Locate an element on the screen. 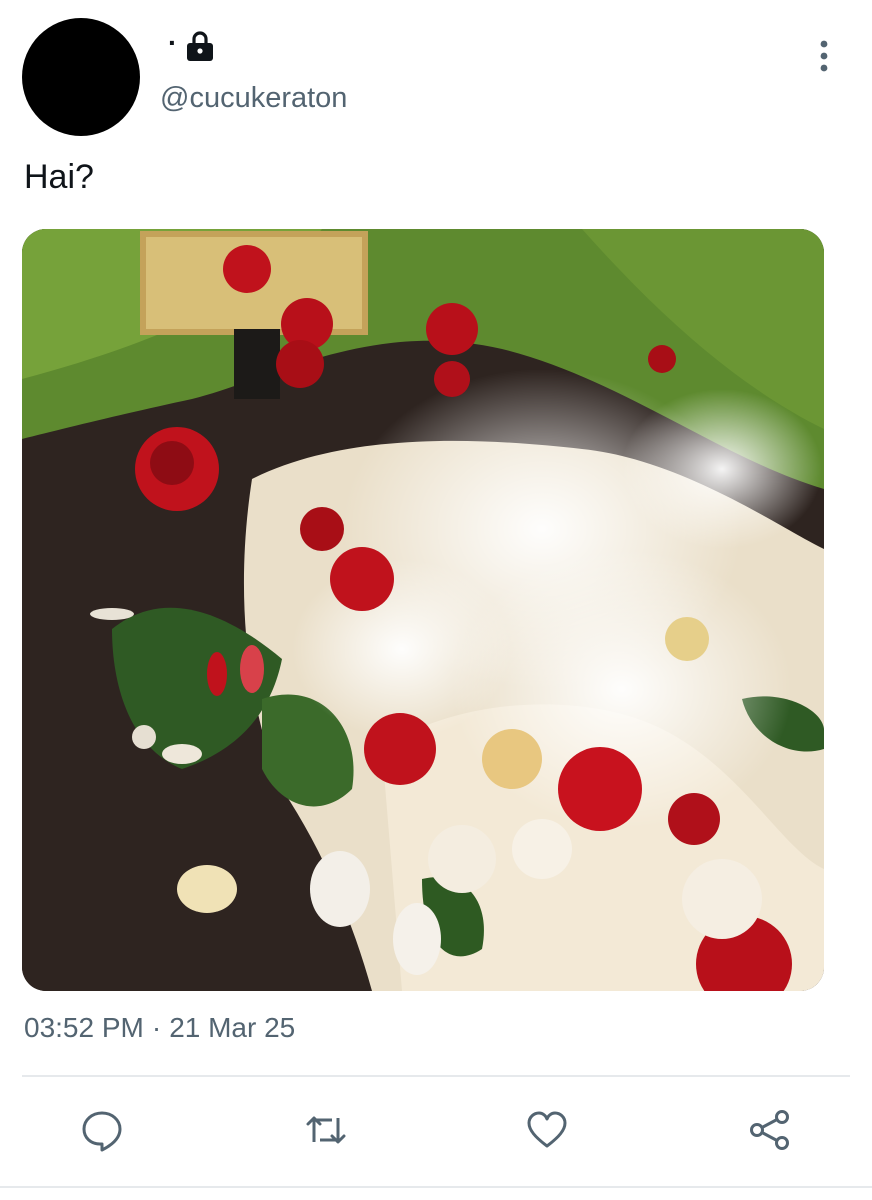 This screenshot has height=1200, width=872. tweet-time: 03:52 PM is located at coordinates (84, 1027).